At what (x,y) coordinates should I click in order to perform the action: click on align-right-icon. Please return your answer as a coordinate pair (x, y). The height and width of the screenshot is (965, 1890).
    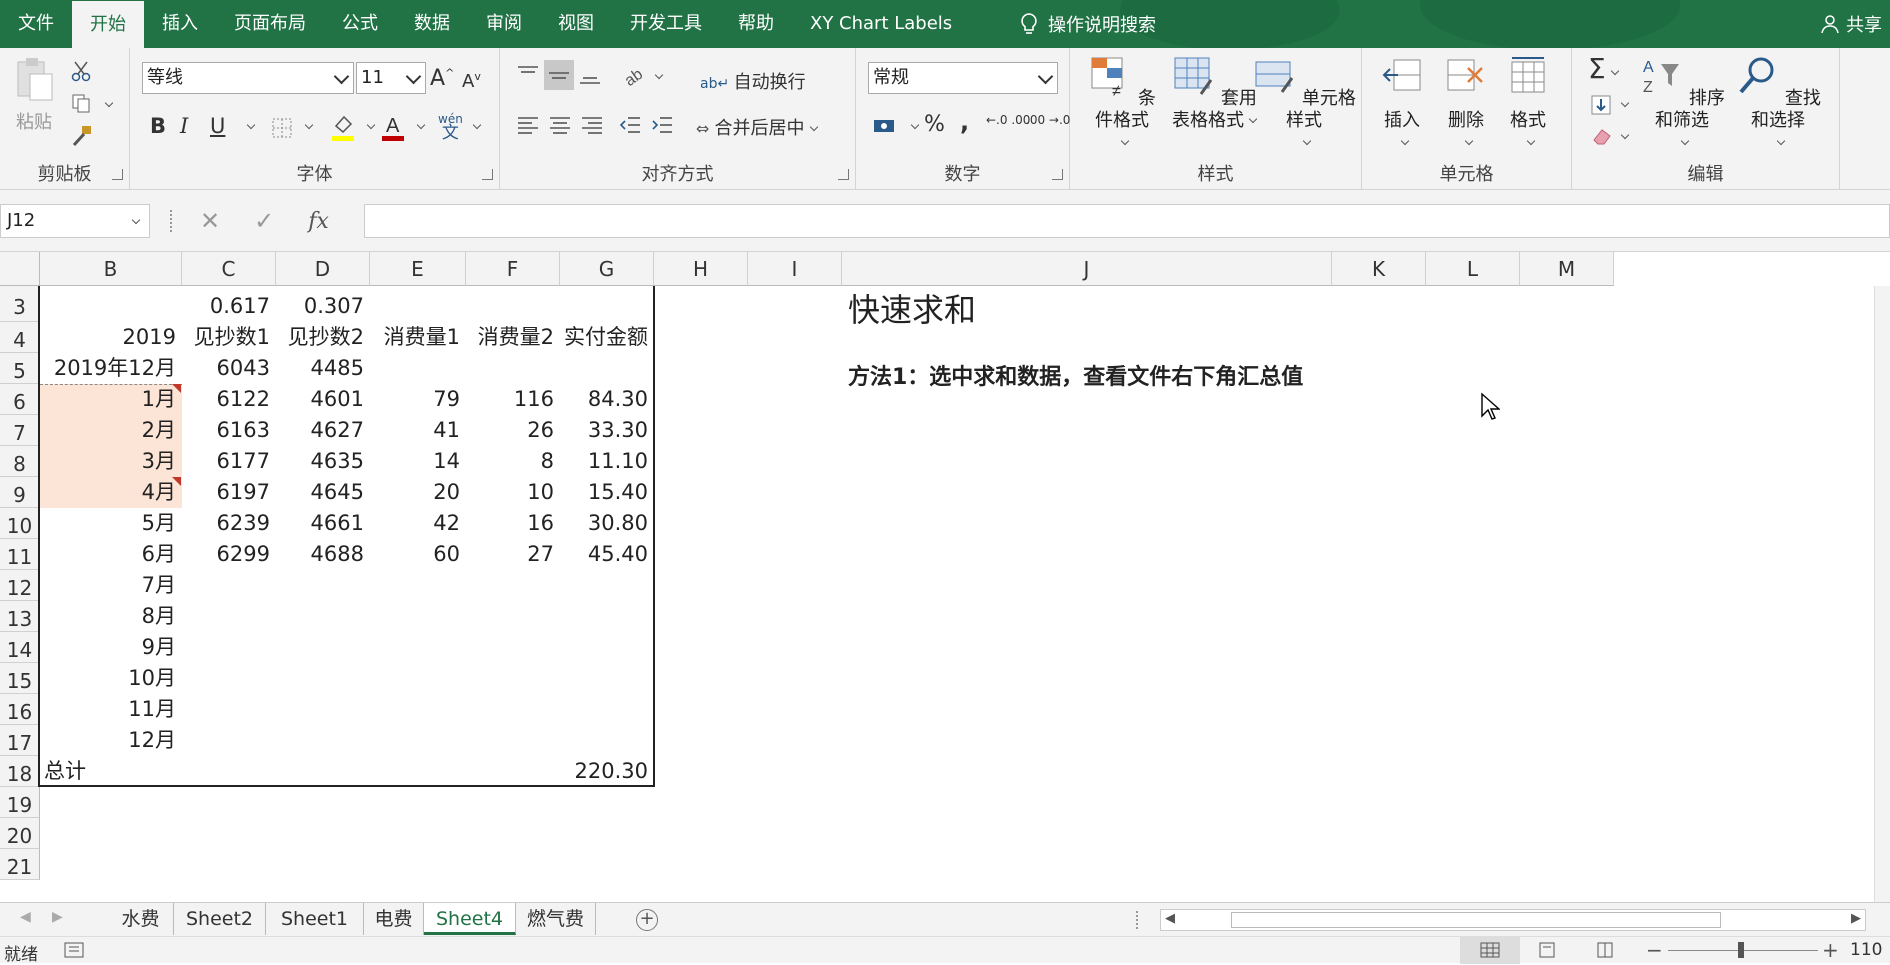
    Looking at the image, I should click on (592, 125).